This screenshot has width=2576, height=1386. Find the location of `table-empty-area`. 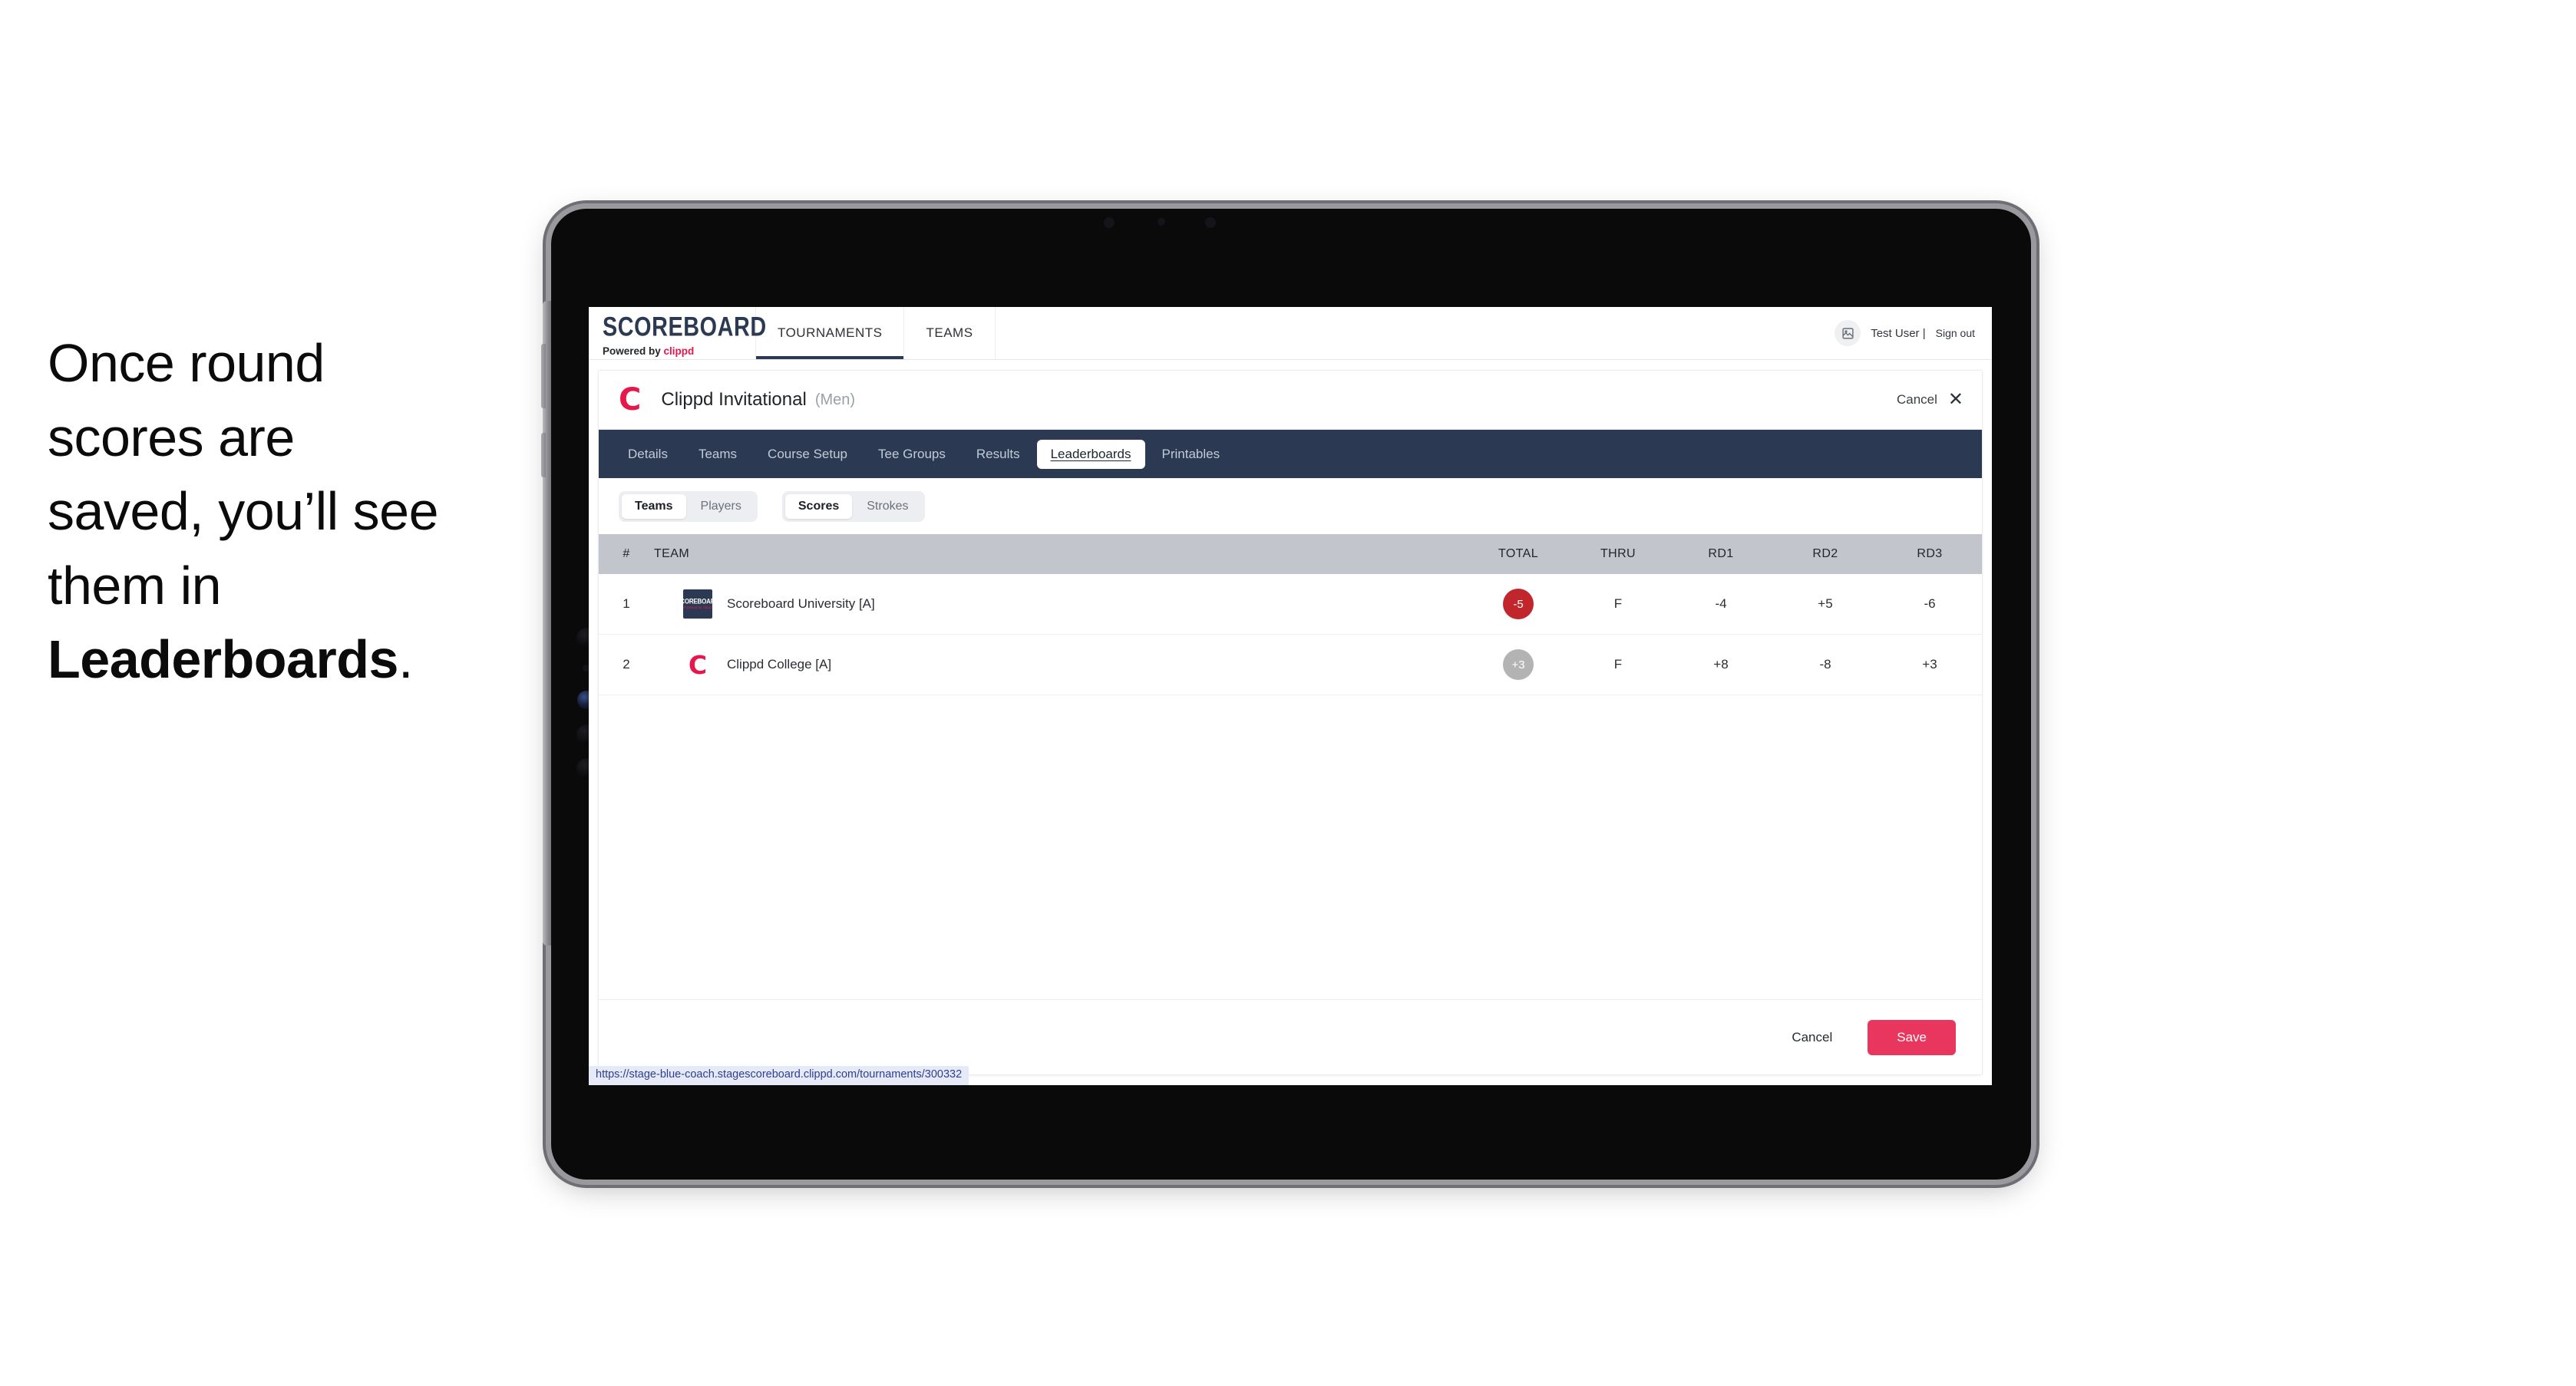

table-empty-area is located at coordinates (1290, 847).